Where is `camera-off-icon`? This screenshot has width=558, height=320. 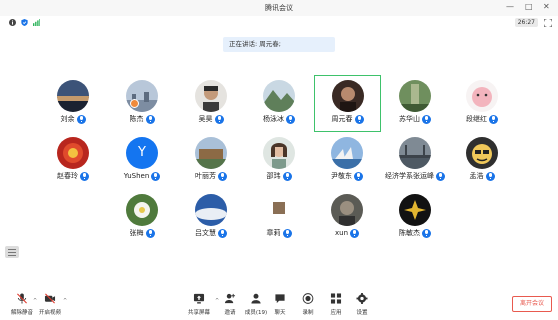
camera-off-icon is located at coordinates (50, 298).